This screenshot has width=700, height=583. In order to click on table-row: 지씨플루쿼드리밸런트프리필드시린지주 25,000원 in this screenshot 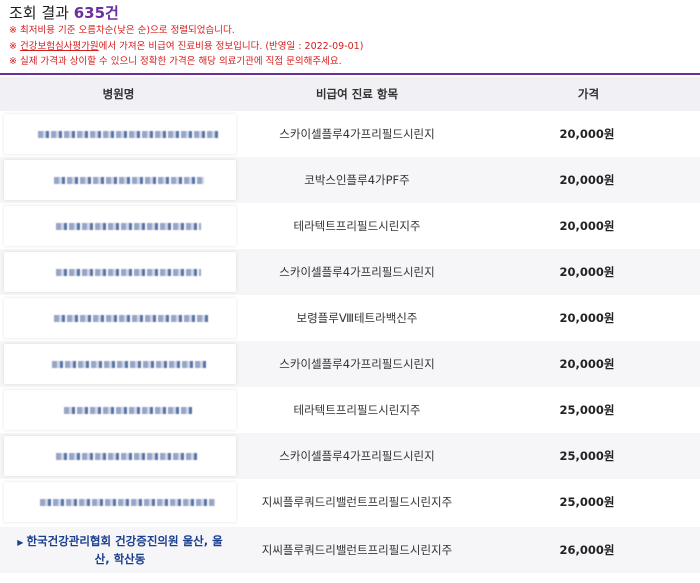, I will do `click(350, 502)`.